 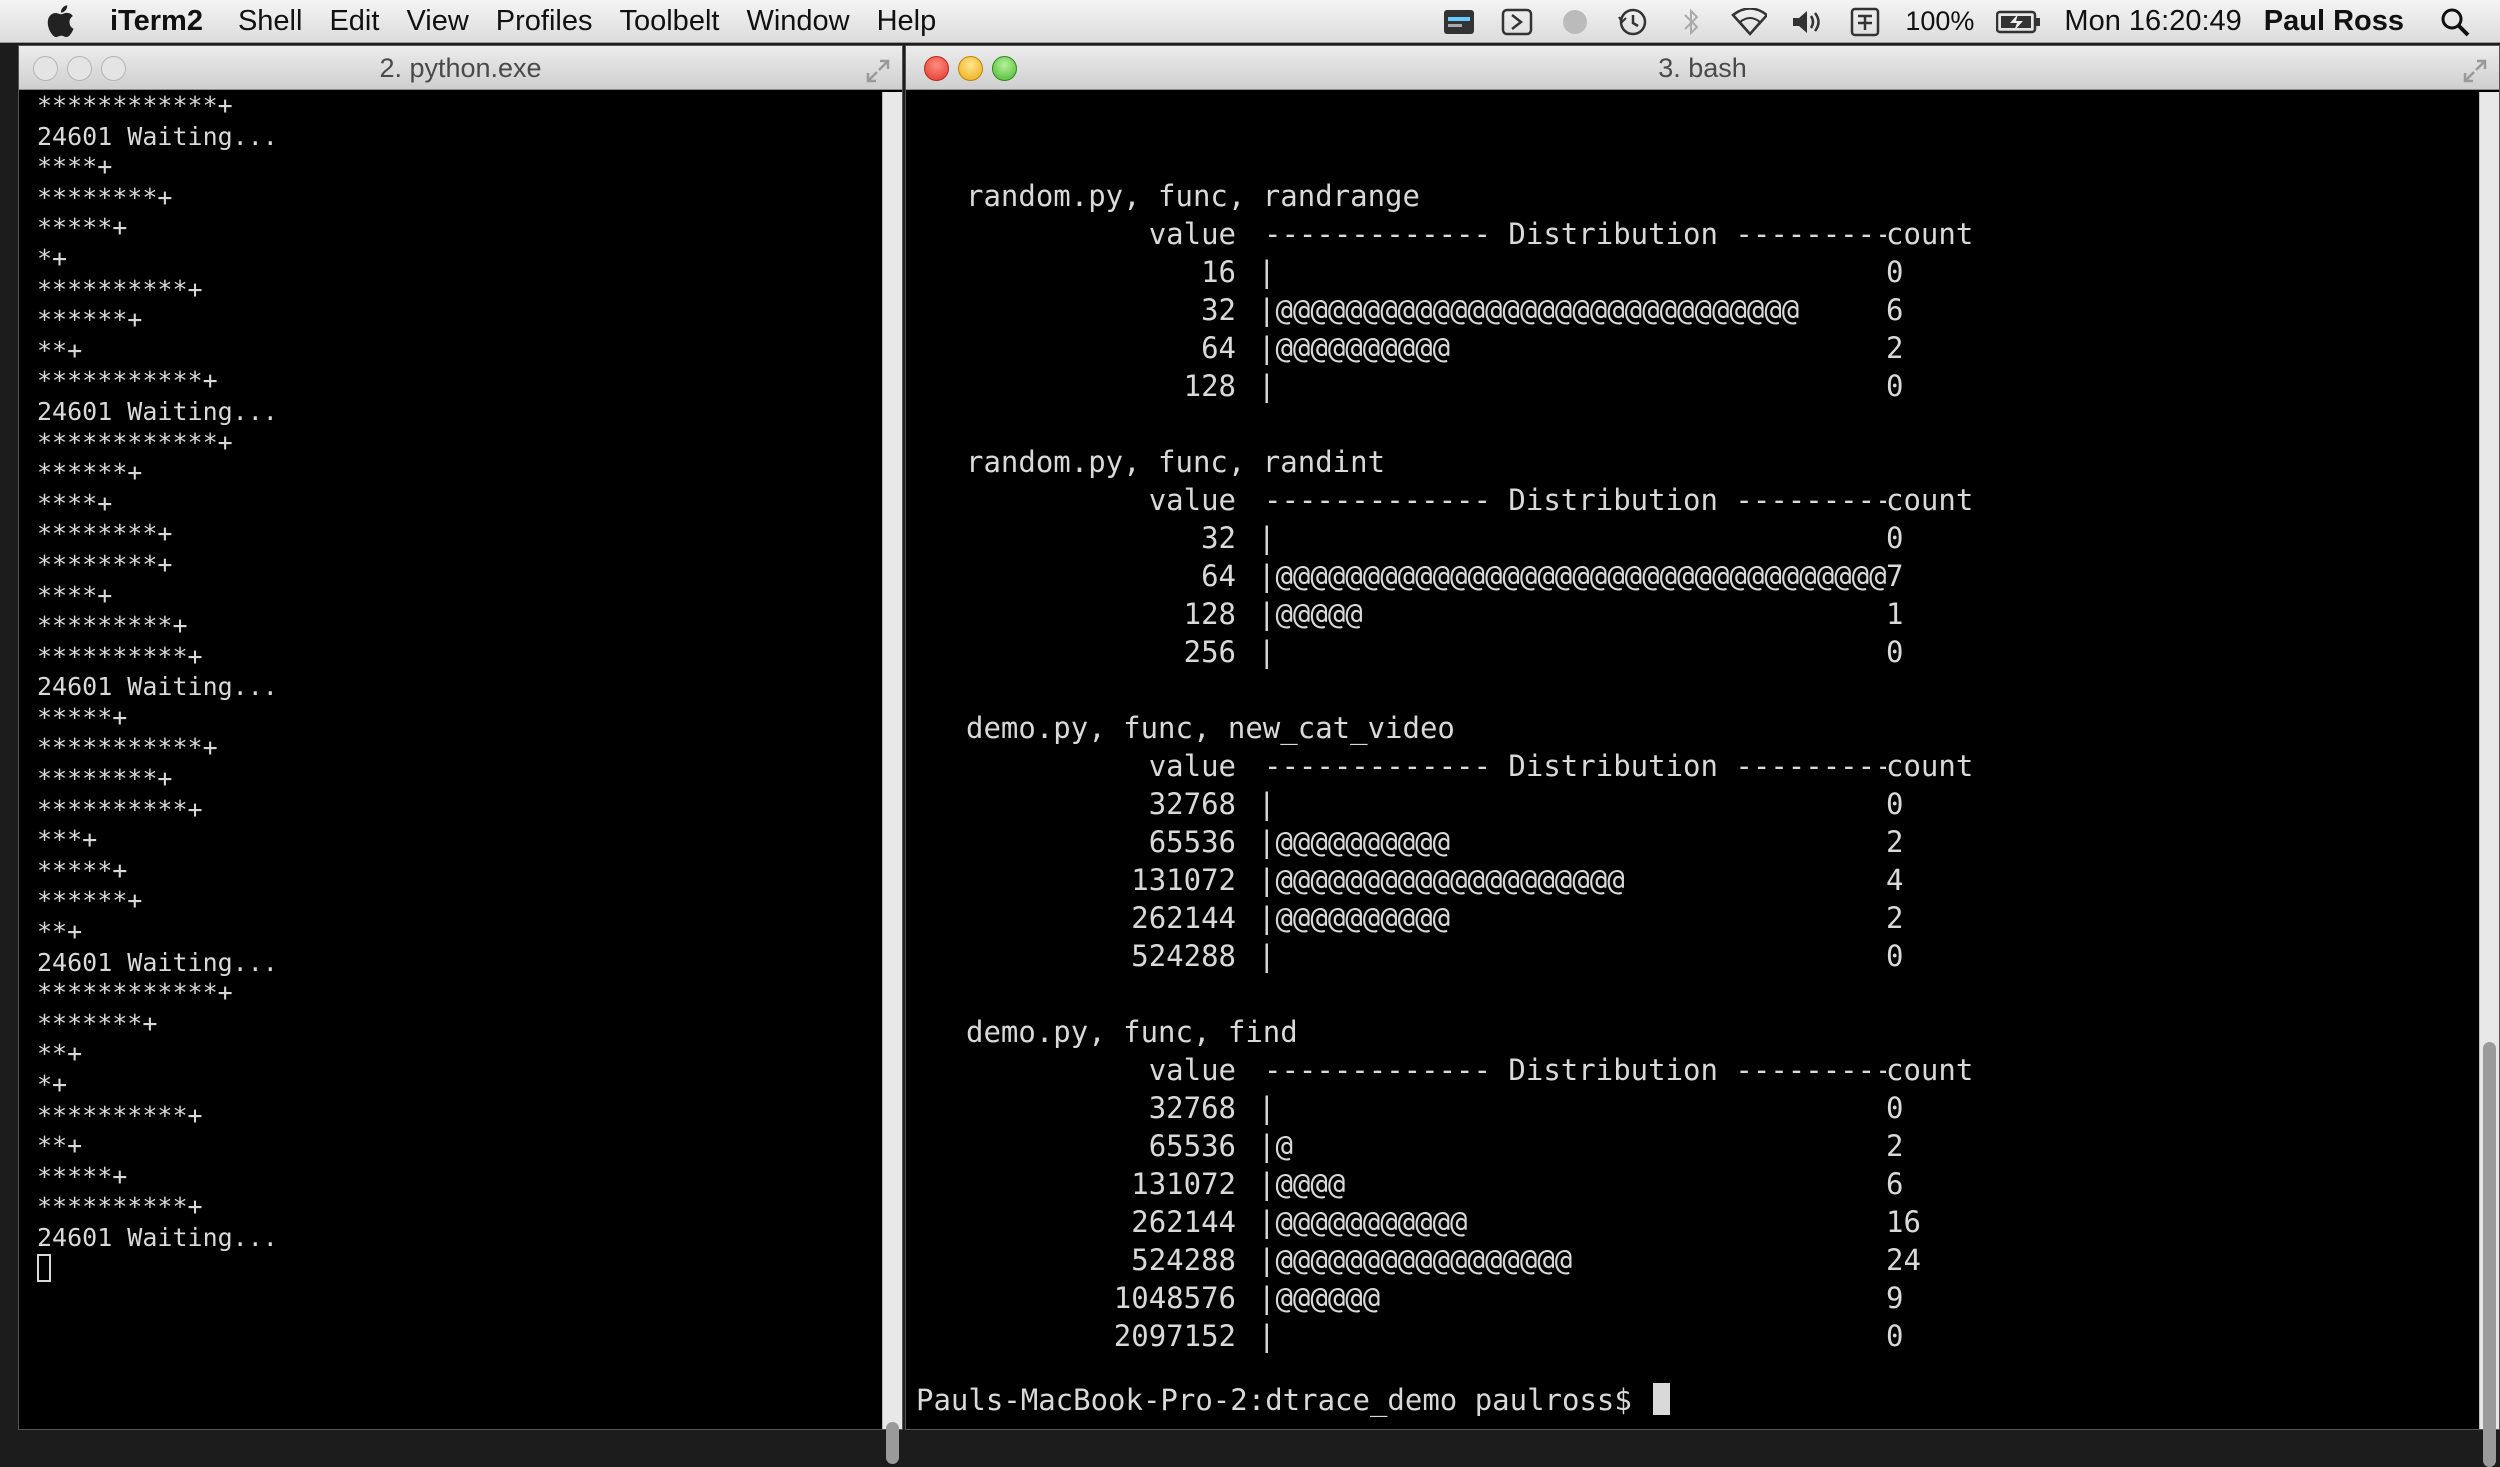 I want to click on window-titlebar: 3. bash, so click(x=1702, y=68).